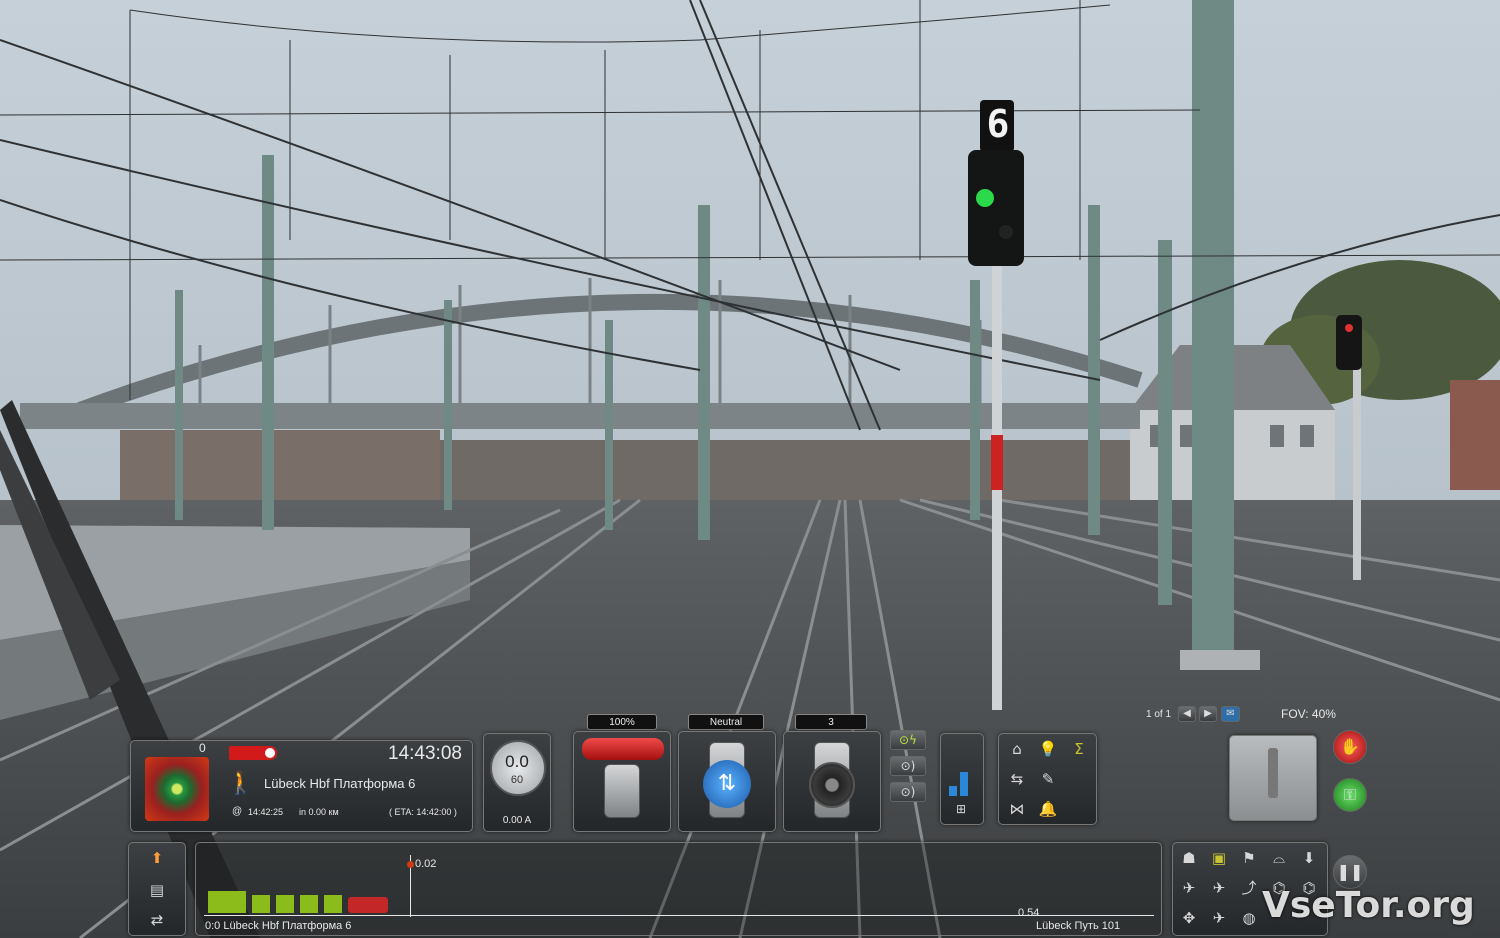 This screenshot has height=938, width=1500. Describe the element at coordinates (1017, 779) in the screenshot. I see `coupler-icon: ⇆` at that location.